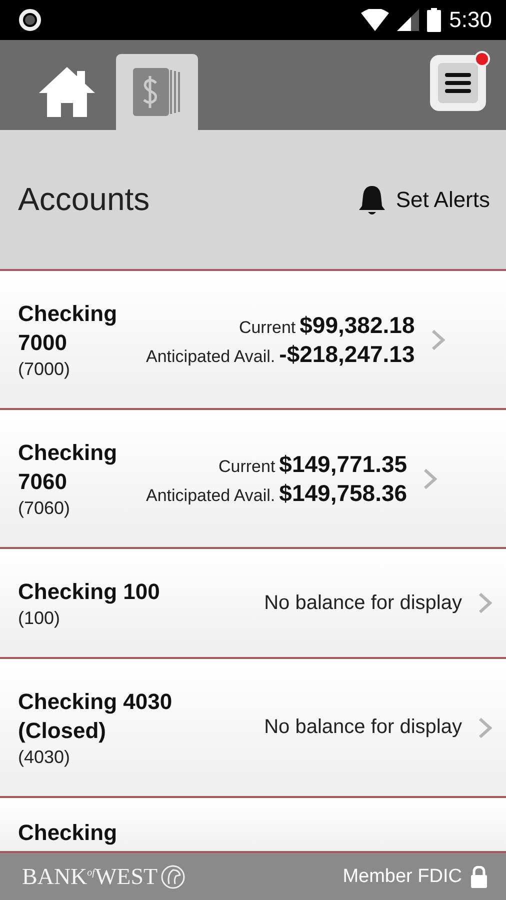  I want to click on lock-icon, so click(479, 877).